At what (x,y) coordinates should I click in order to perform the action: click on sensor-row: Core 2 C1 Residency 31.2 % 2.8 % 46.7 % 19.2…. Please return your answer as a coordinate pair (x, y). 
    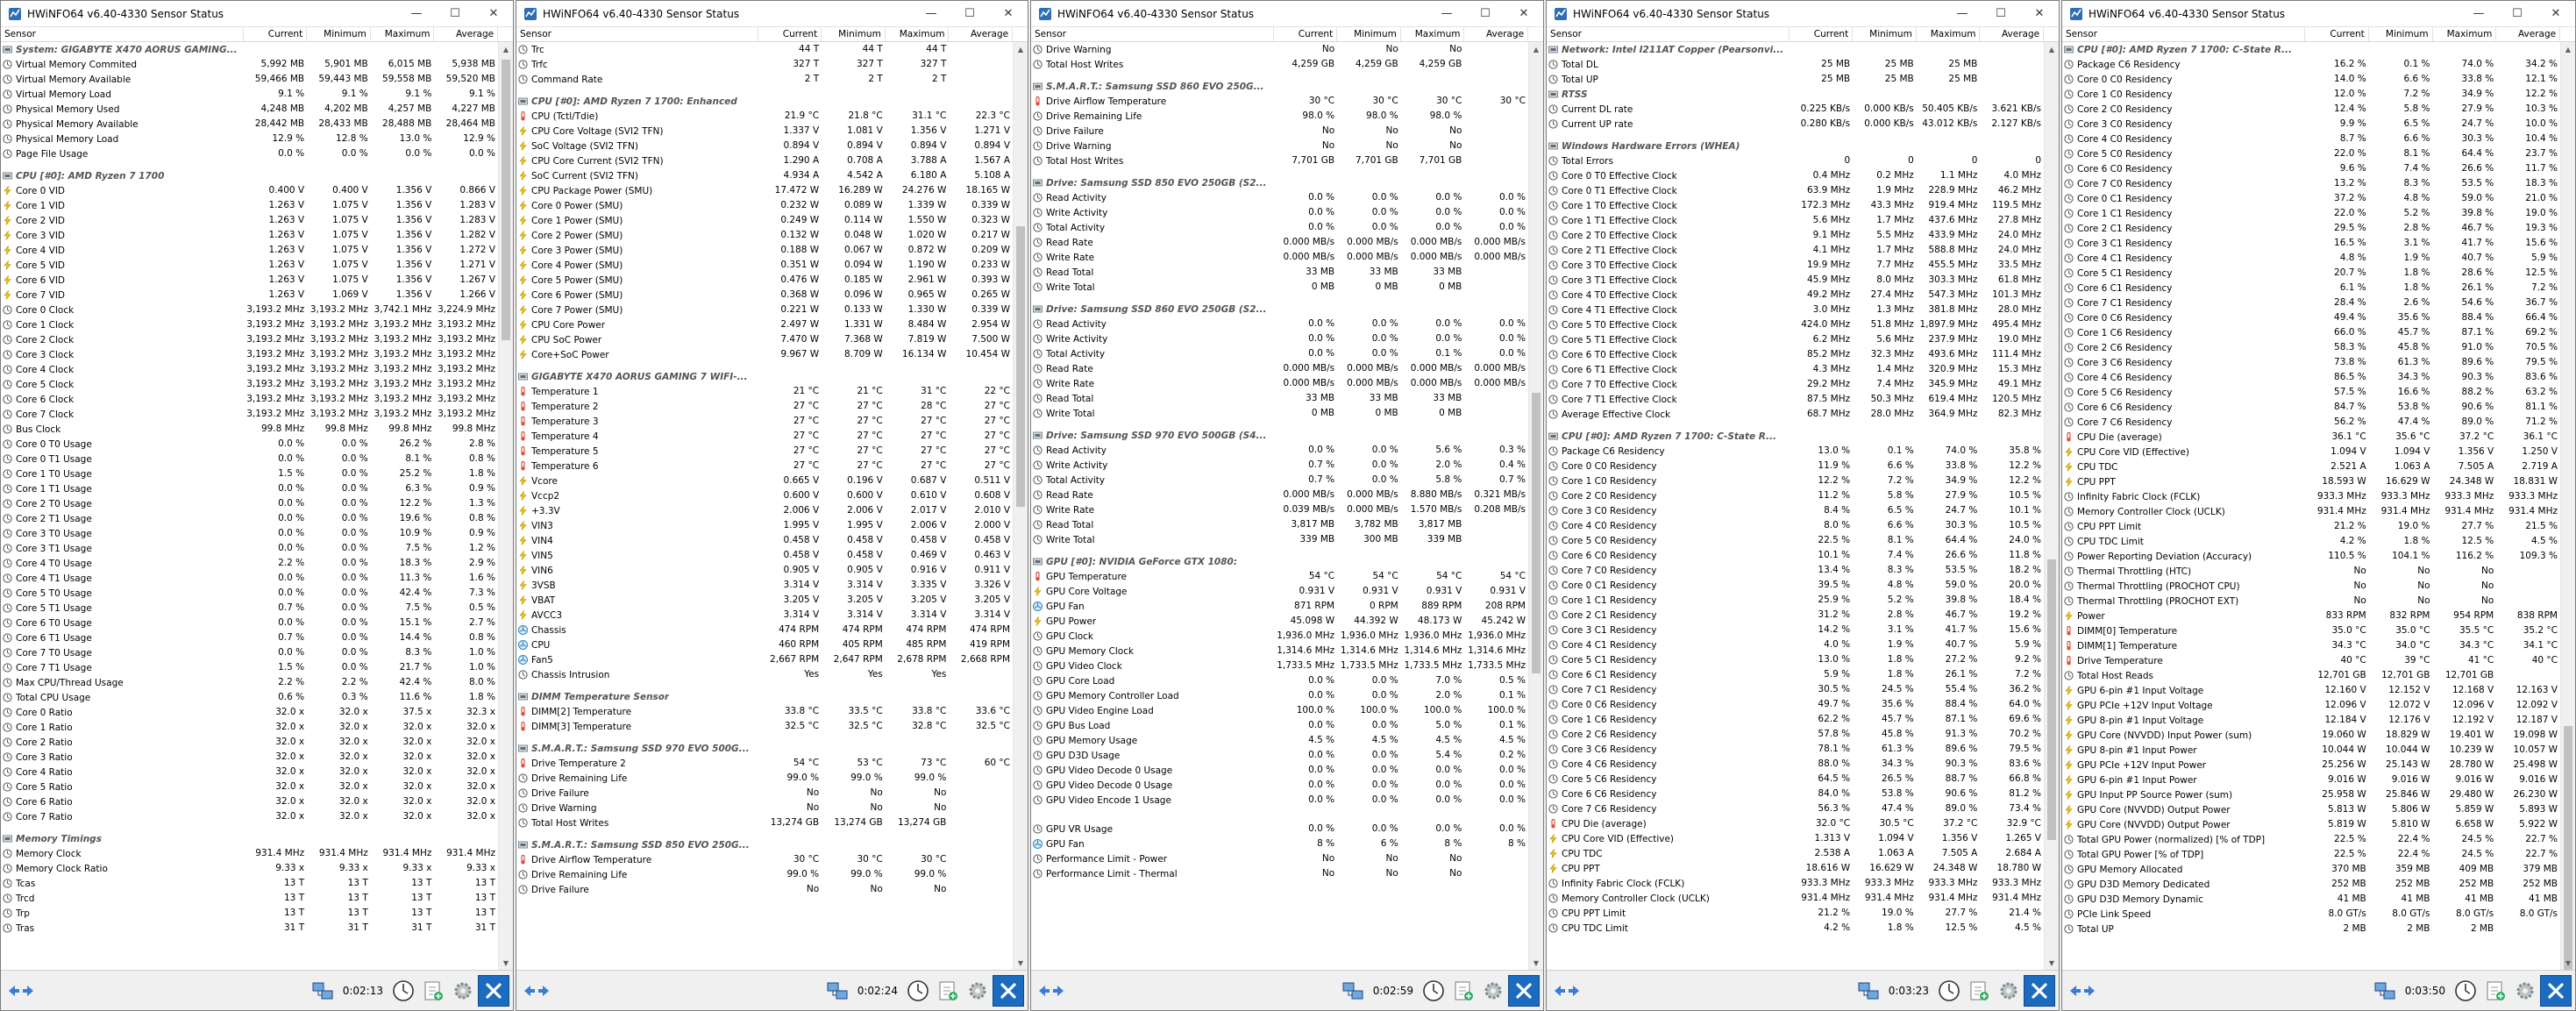
    Looking at the image, I should click on (1795, 615).